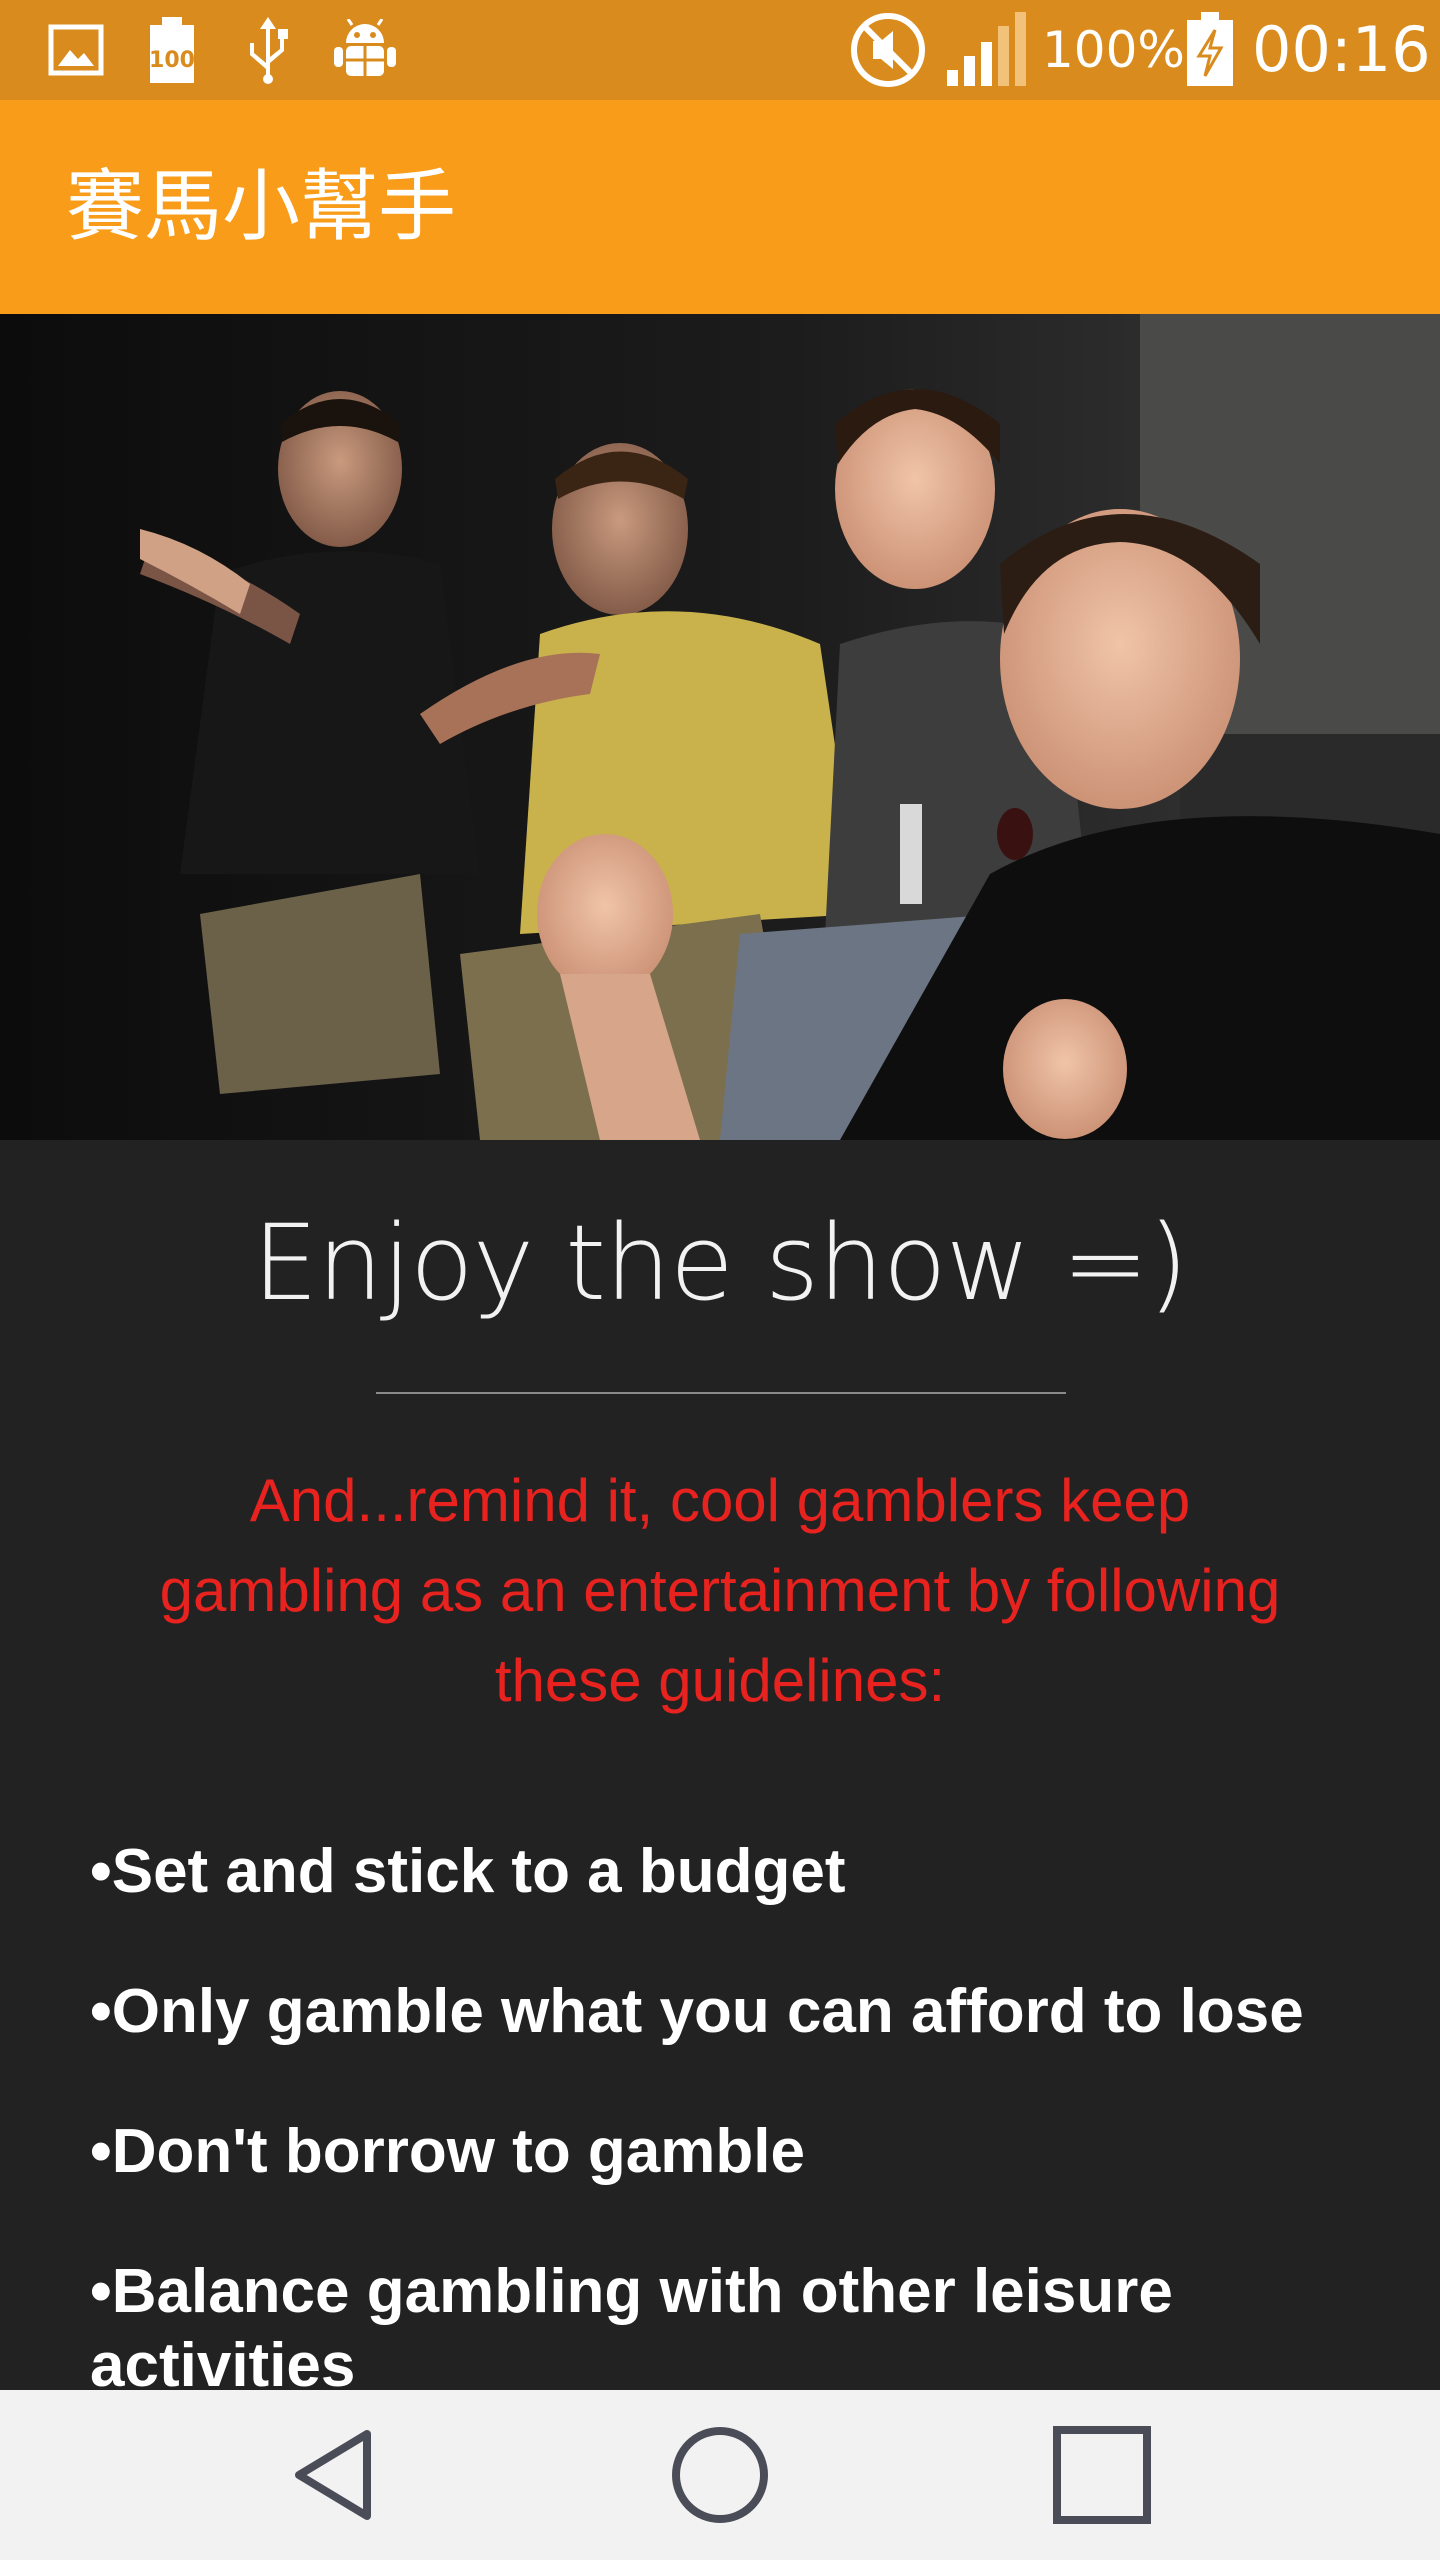 This screenshot has height=2560, width=1440. Describe the element at coordinates (888, 50) in the screenshot. I see `mute-icon` at that location.